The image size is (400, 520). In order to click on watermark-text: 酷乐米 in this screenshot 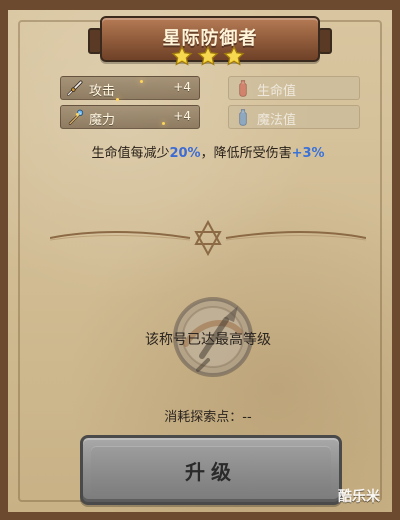, I will do `click(359, 497)`.